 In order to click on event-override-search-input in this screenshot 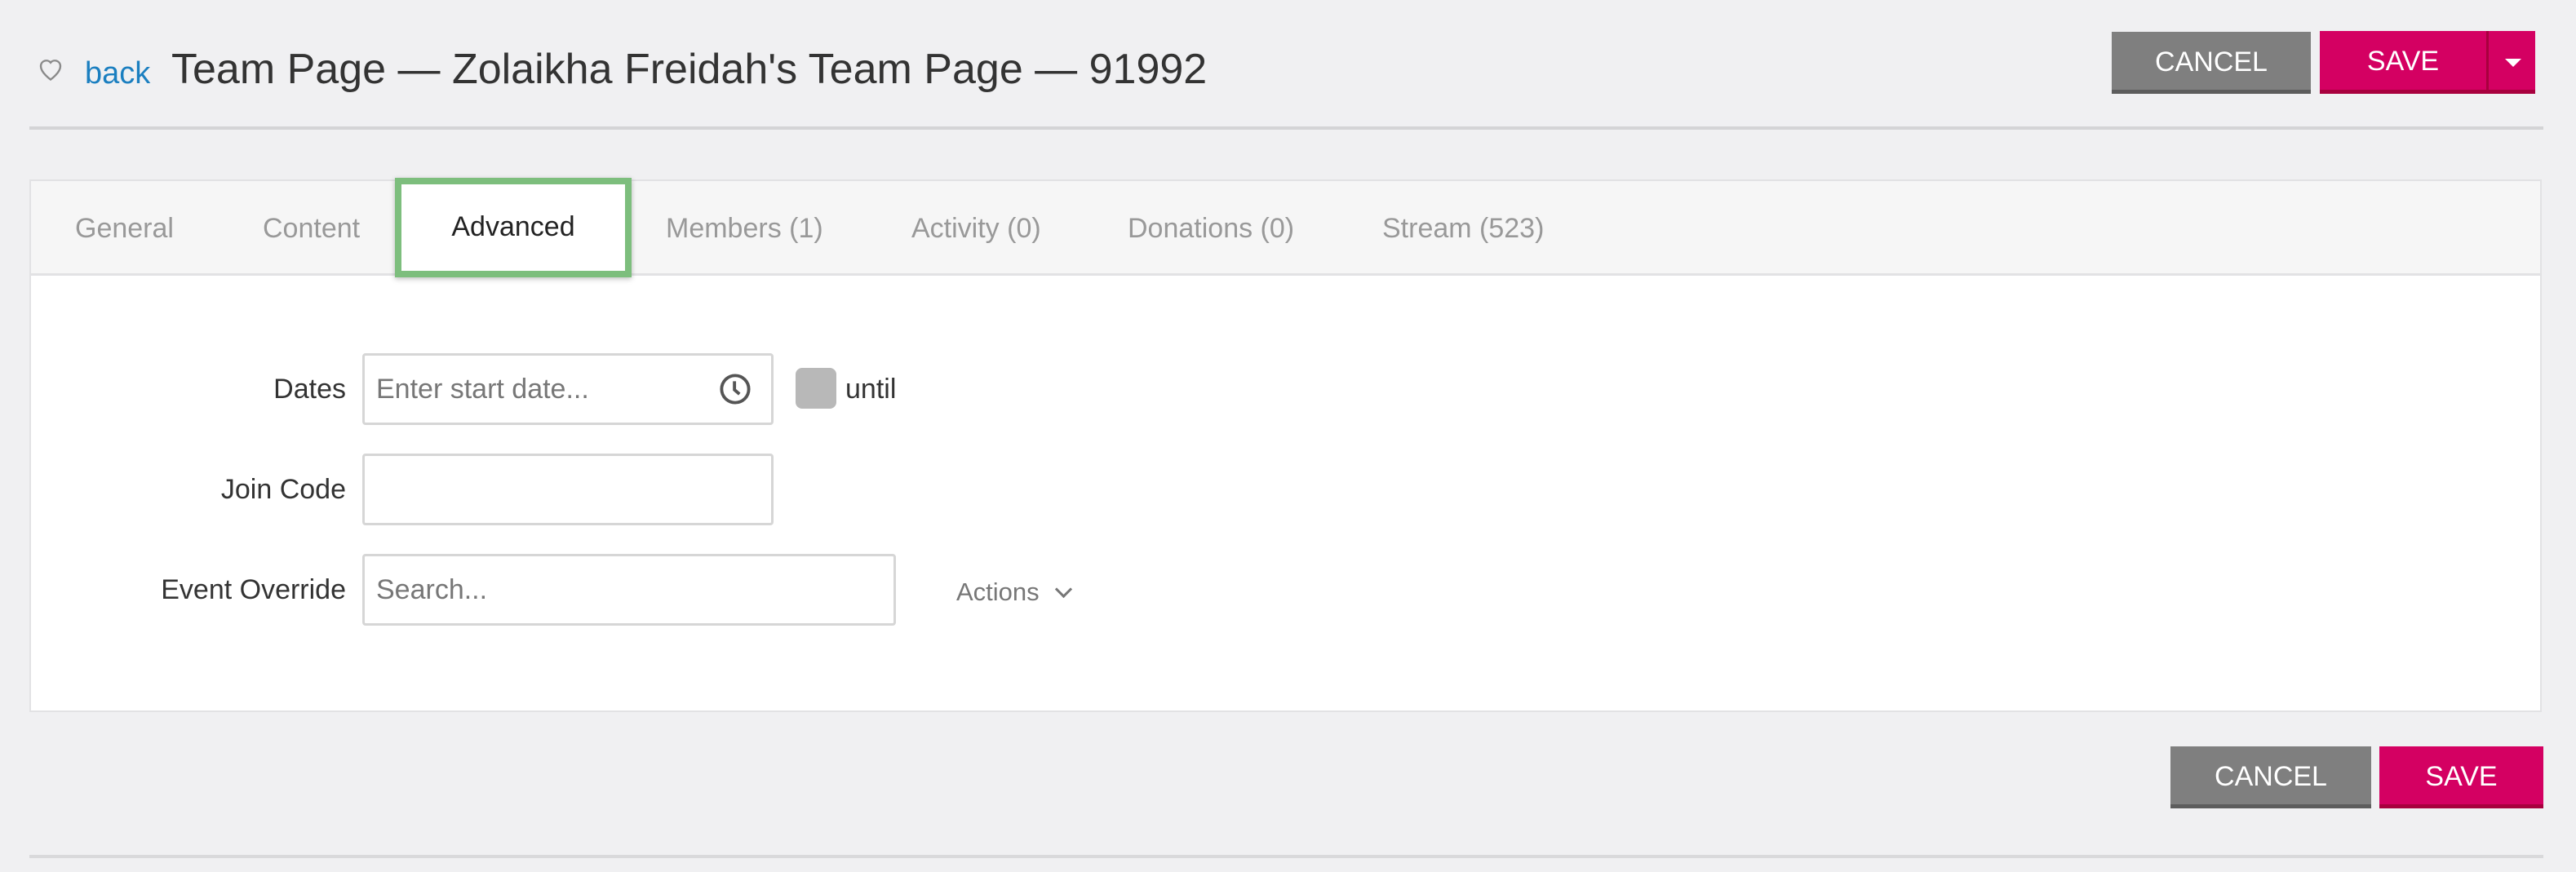, I will do `click(629, 590)`.